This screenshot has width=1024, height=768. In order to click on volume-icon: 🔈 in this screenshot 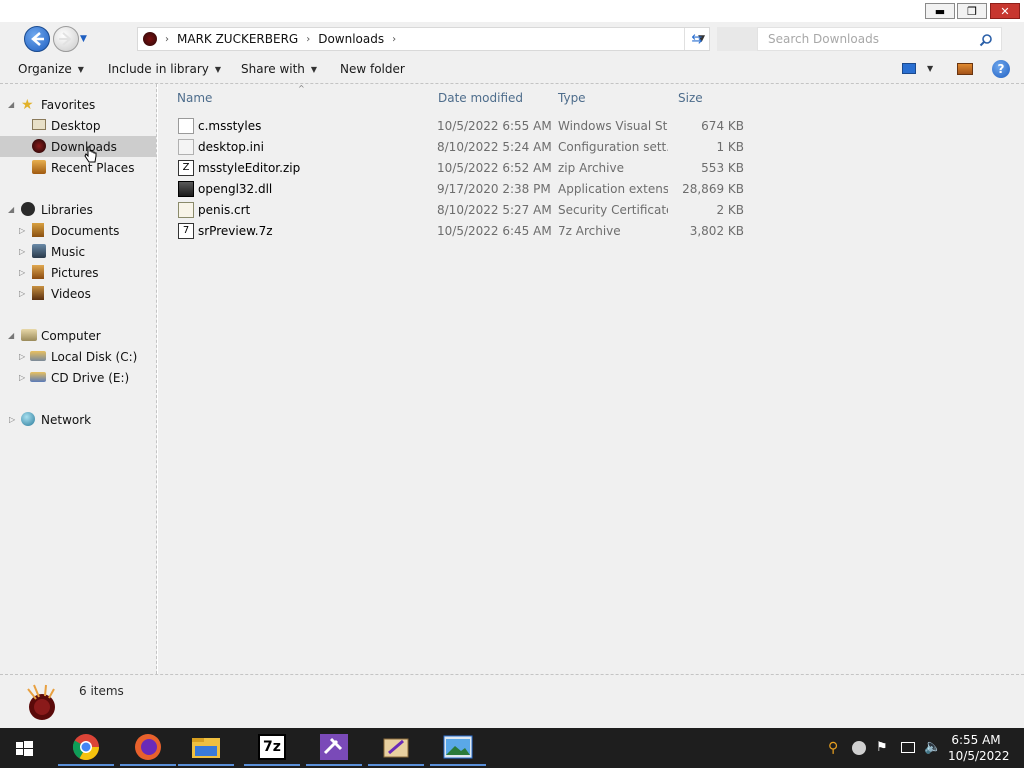, I will do `click(932, 747)`.